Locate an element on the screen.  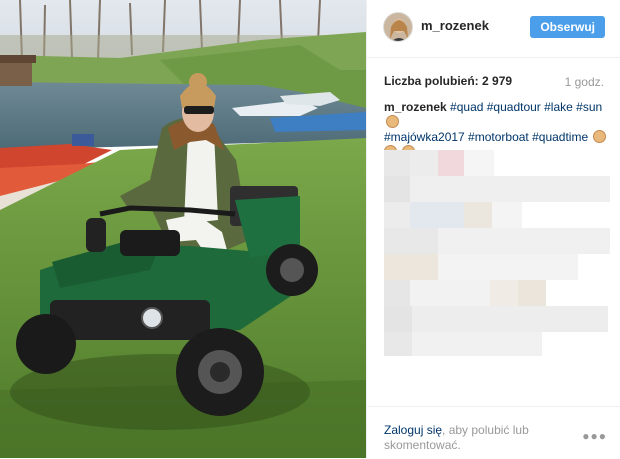
more-options-icon: ●●● is located at coordinates (594, 436).